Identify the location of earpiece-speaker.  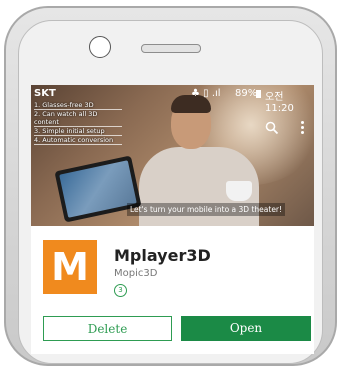
(171, 48).